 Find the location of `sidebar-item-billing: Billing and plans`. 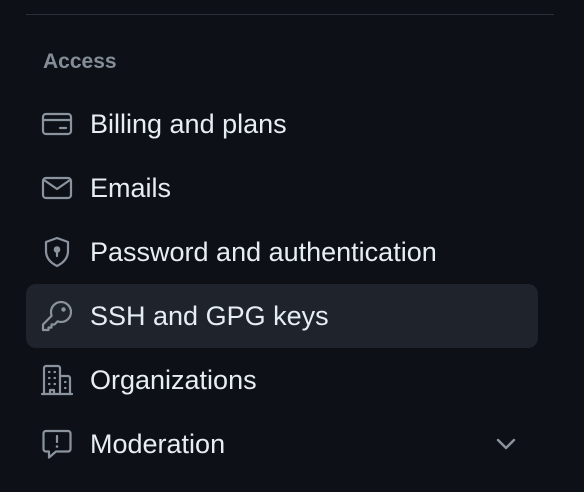

sidebar-item-billing: Billing and plans is located at coordinates (282, 124).